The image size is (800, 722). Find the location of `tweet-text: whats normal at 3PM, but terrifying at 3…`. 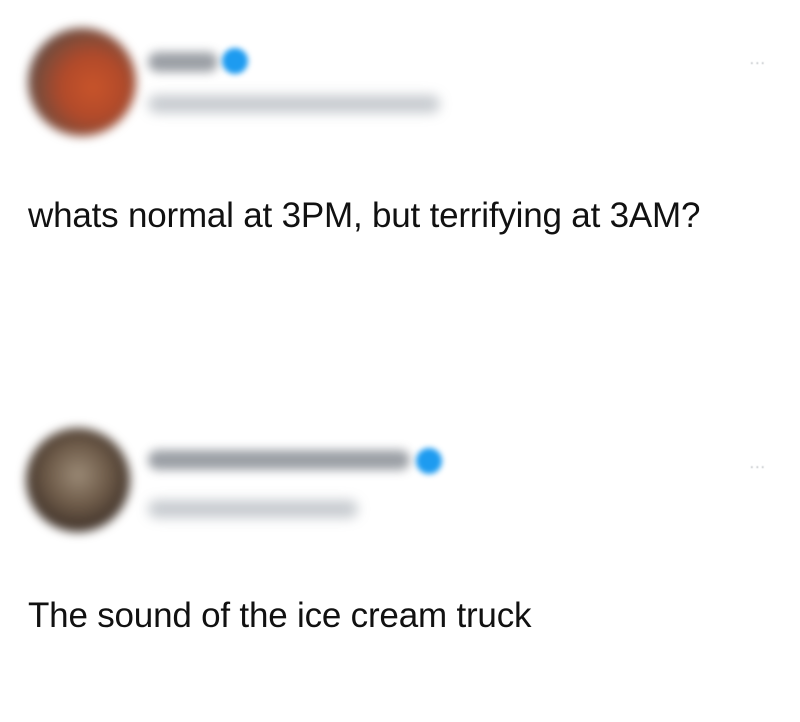

tweet-text: whats normal at 3PM, but terrifying at 3… is located at coordinates (364, 215).